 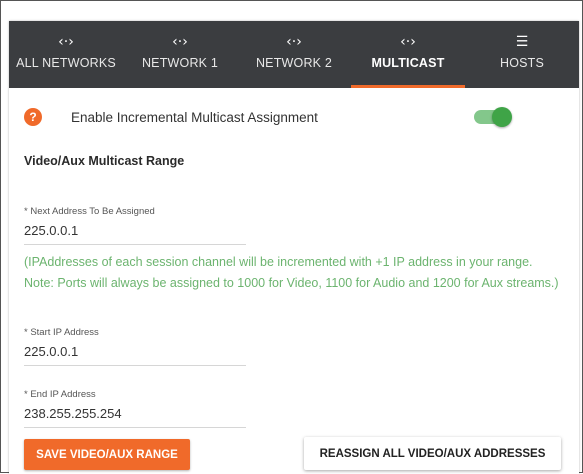 I want to click on tab-network-2: ‹·› NETWORK 2, so click(x=294, y=54).